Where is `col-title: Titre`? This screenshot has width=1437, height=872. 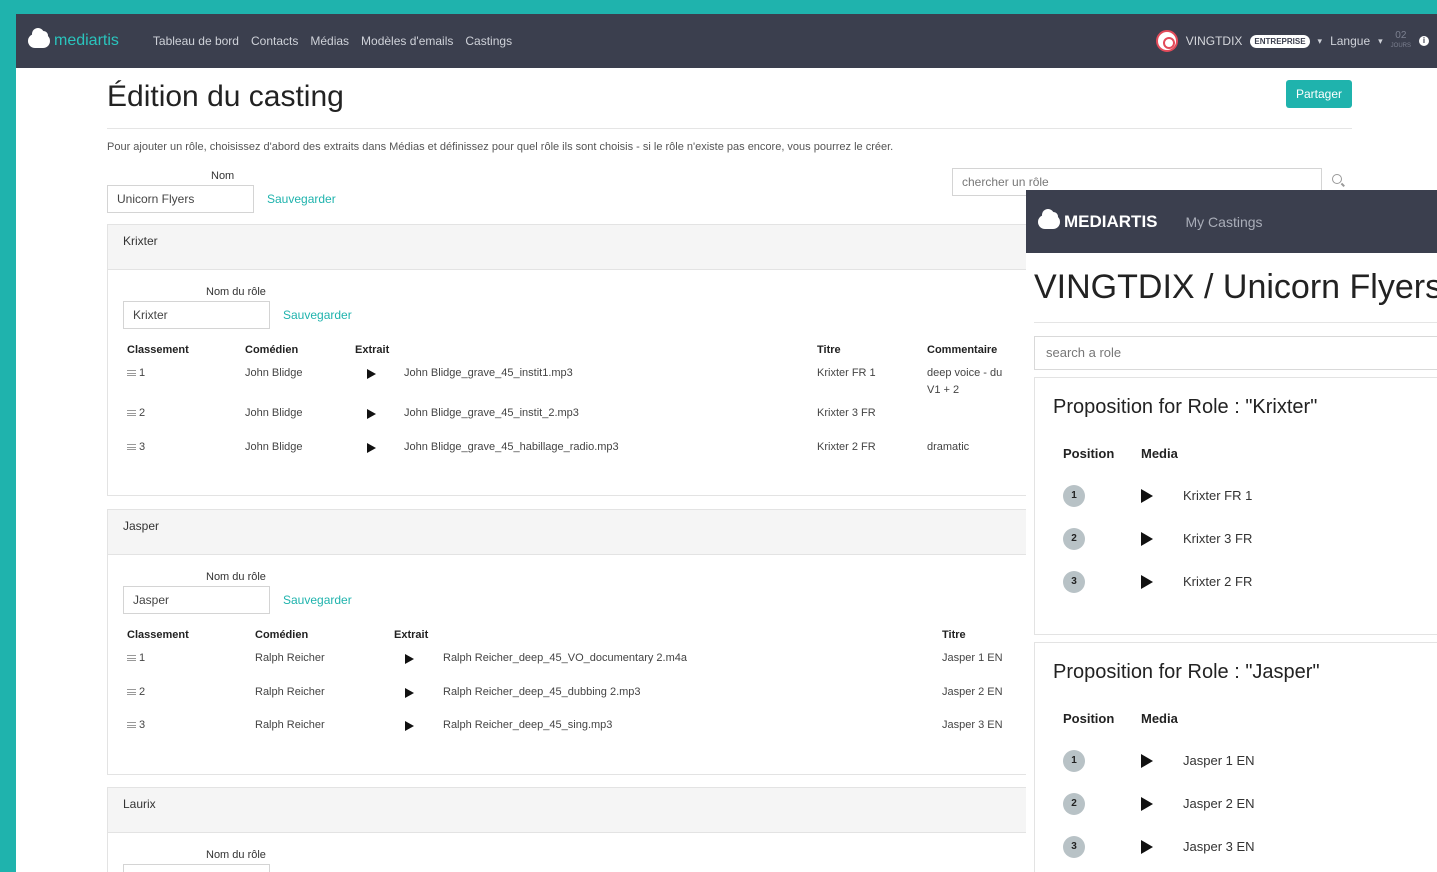 col-title: Titre is located at coordinates (829, 350).